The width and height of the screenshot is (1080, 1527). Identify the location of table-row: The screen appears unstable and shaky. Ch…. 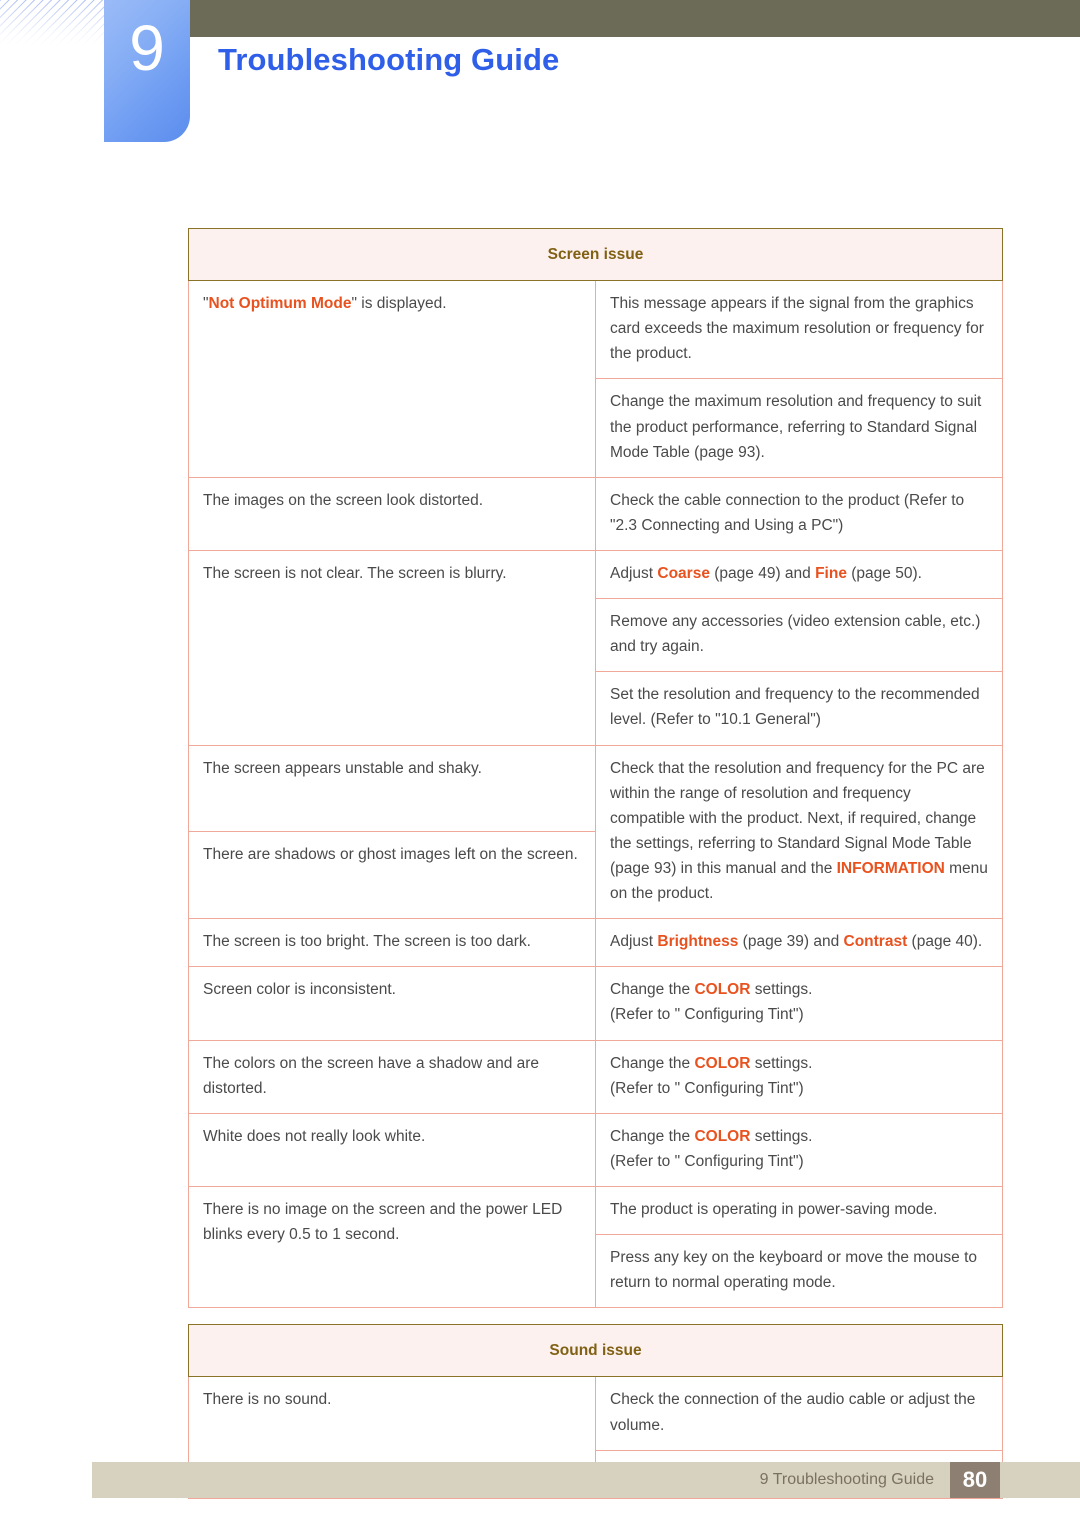
(595, 832).